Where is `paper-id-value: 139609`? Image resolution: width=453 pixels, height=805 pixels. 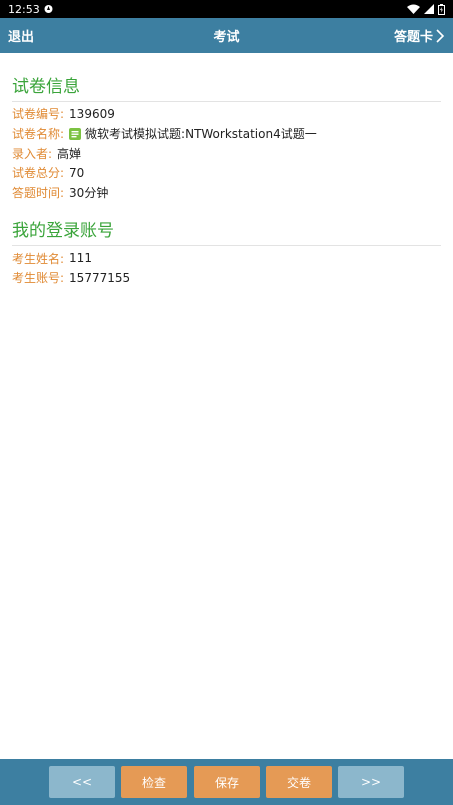 paper-id-value: 139609 is located at coordinates (92, 113).